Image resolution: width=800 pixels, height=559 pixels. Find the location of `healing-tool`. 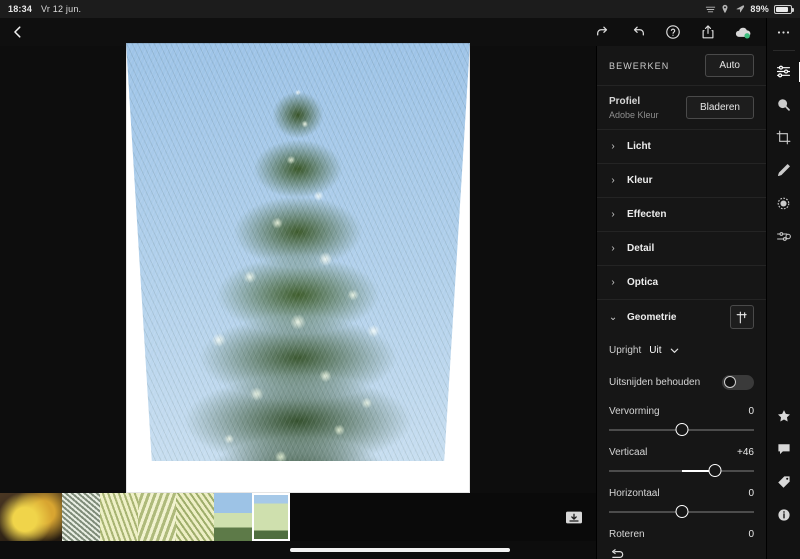

healing-tool is located at coordinates (783, 104).